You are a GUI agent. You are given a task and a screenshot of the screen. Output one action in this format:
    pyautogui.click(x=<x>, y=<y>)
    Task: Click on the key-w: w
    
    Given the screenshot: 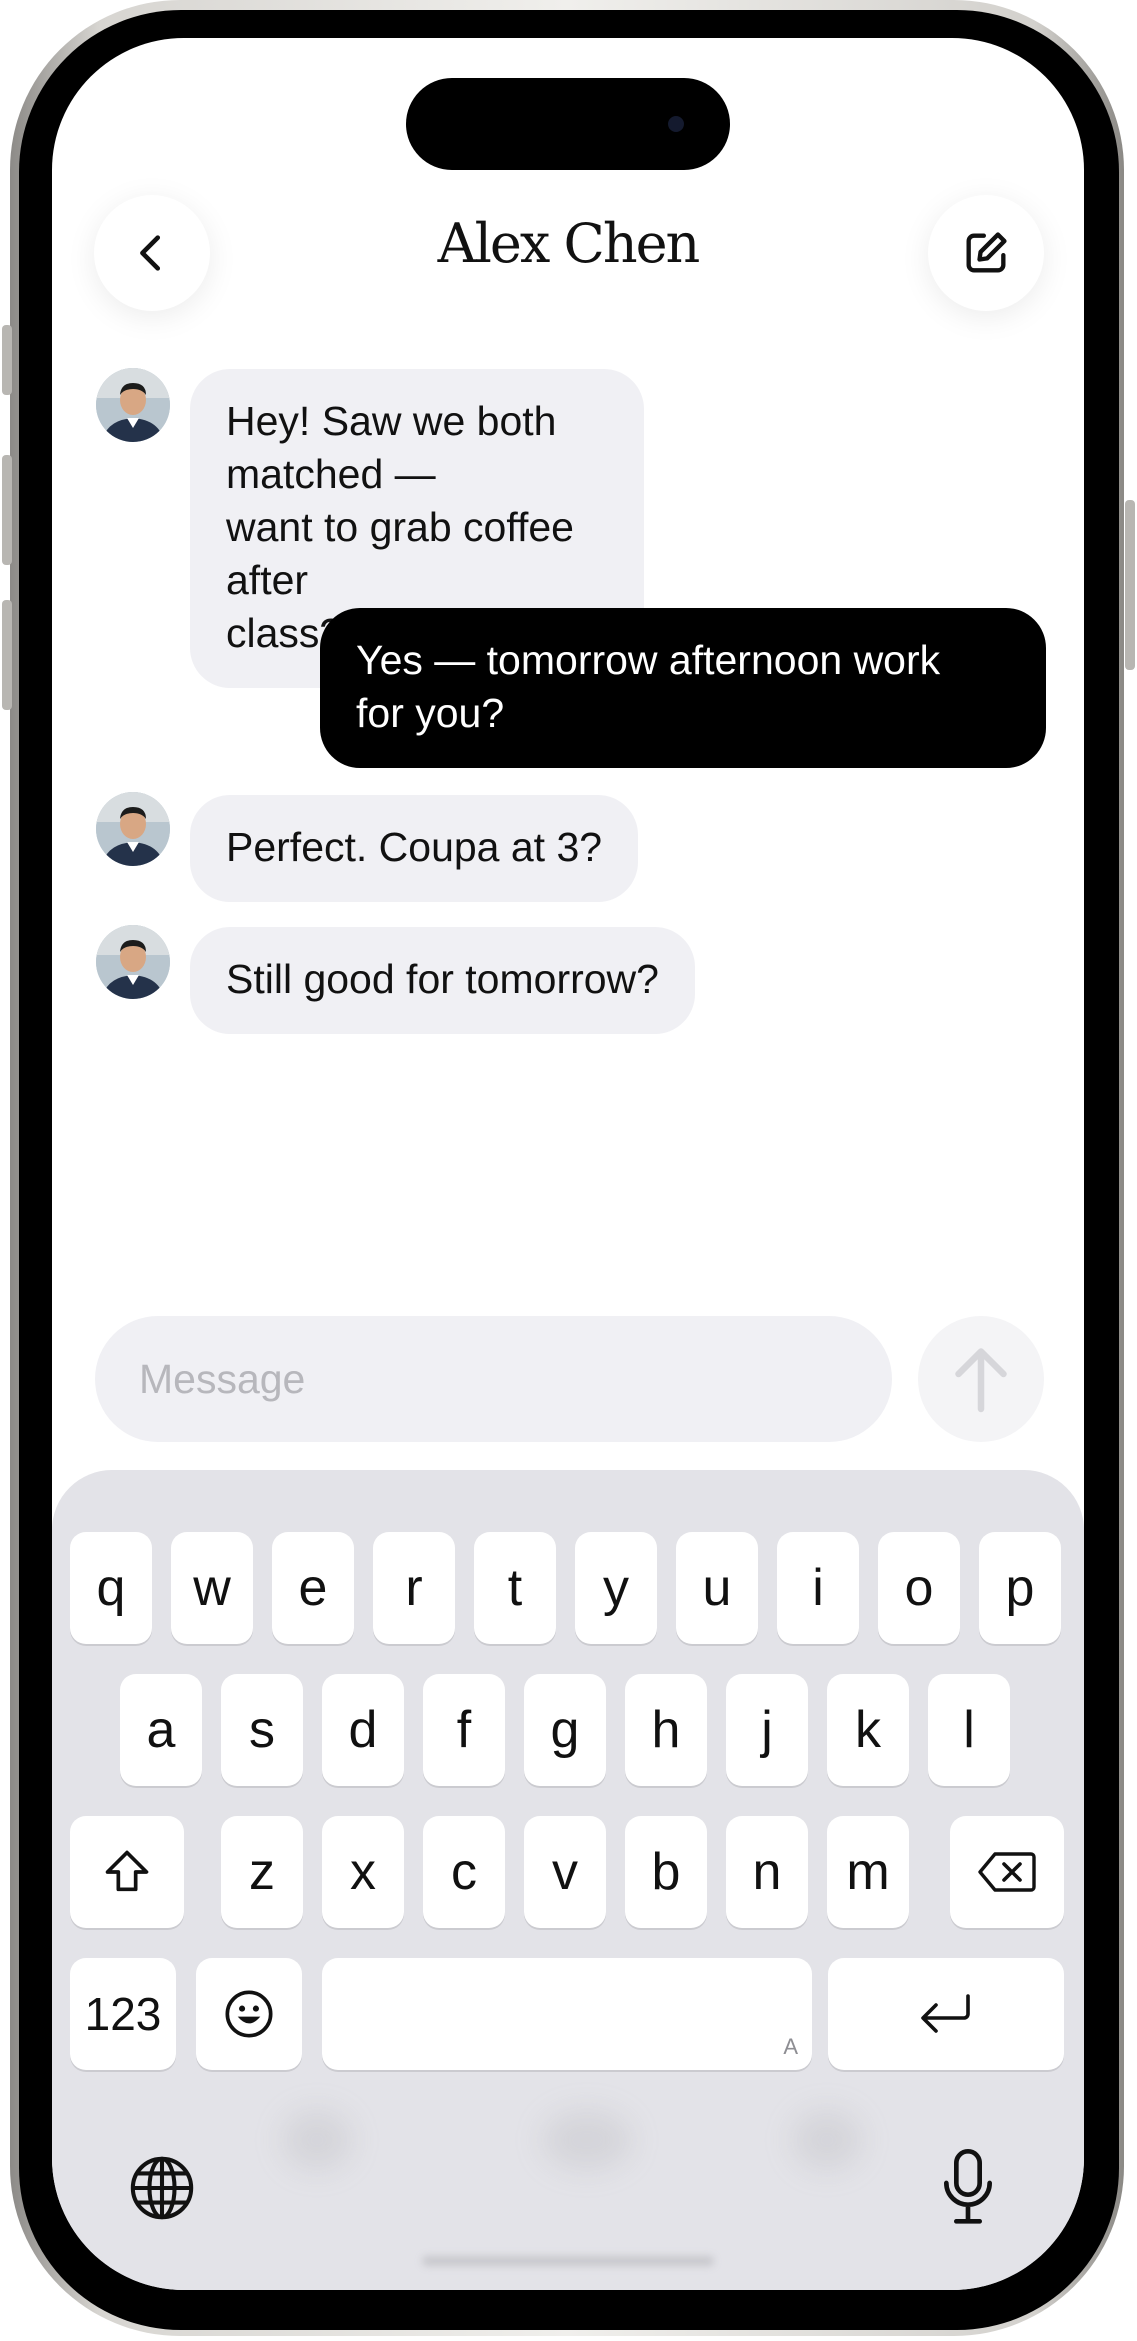 What is the action you would take?
    pyautogui.click(x=212, y=1588)
    